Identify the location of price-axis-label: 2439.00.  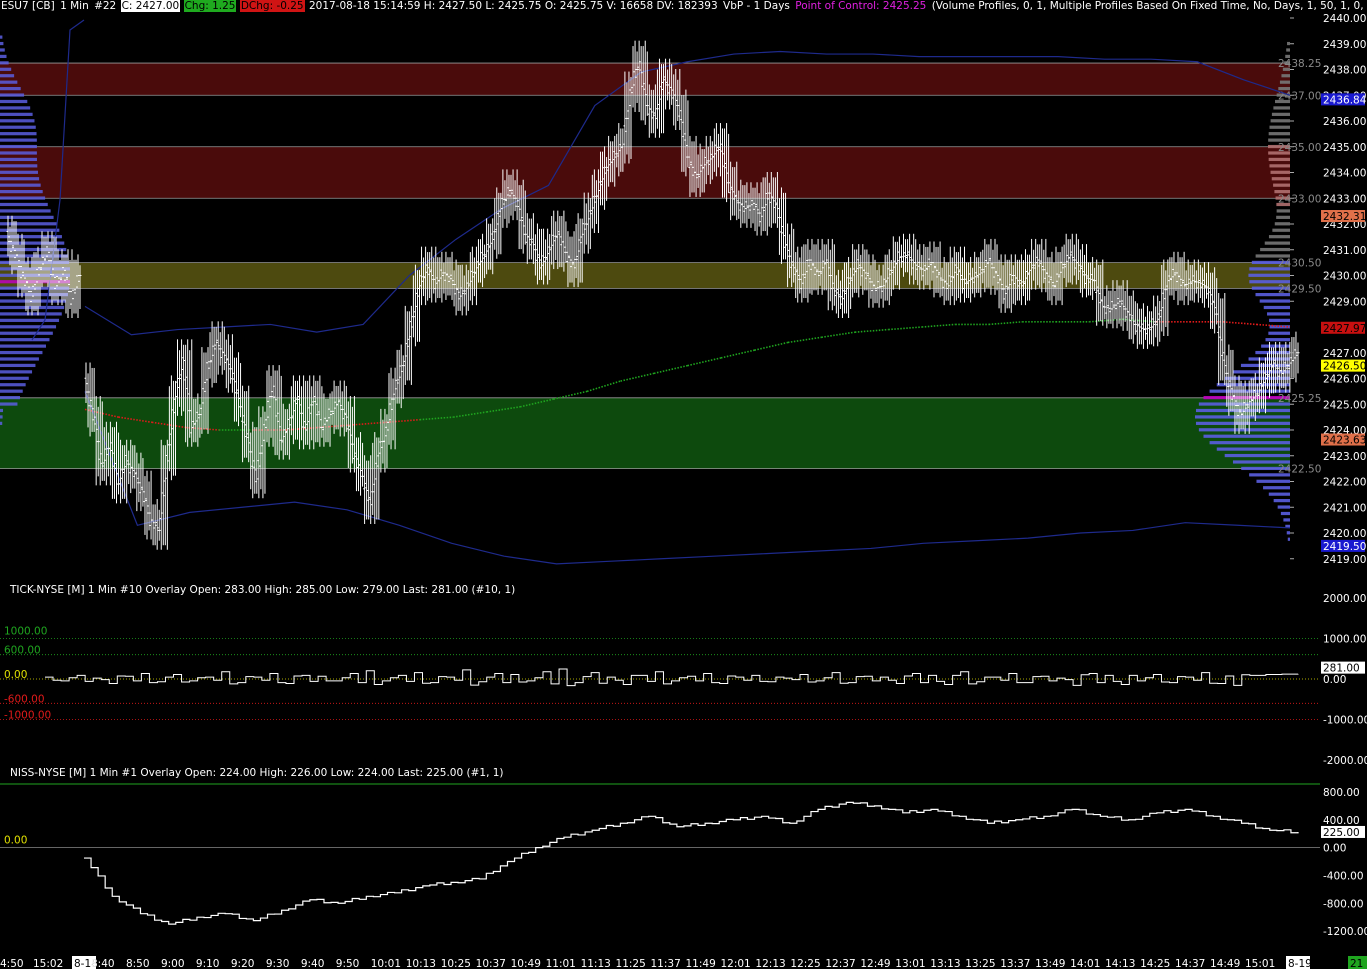
(1344, 45).